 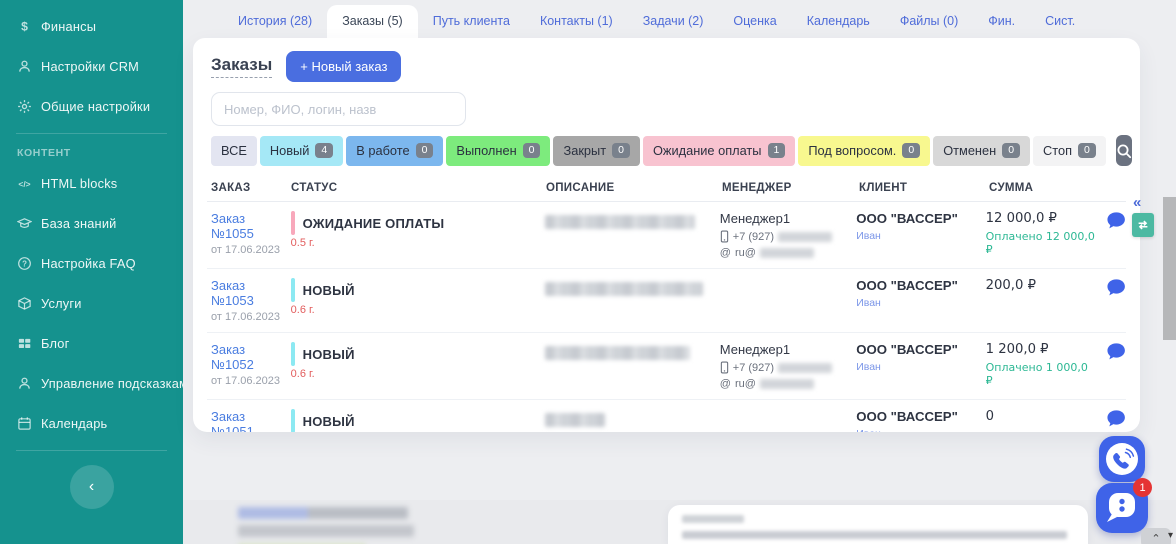 What do you see at coordinates (486, 150) in the screenshot?
I see `status-filter-label: Выполнен` at bounding box center [486, 150].